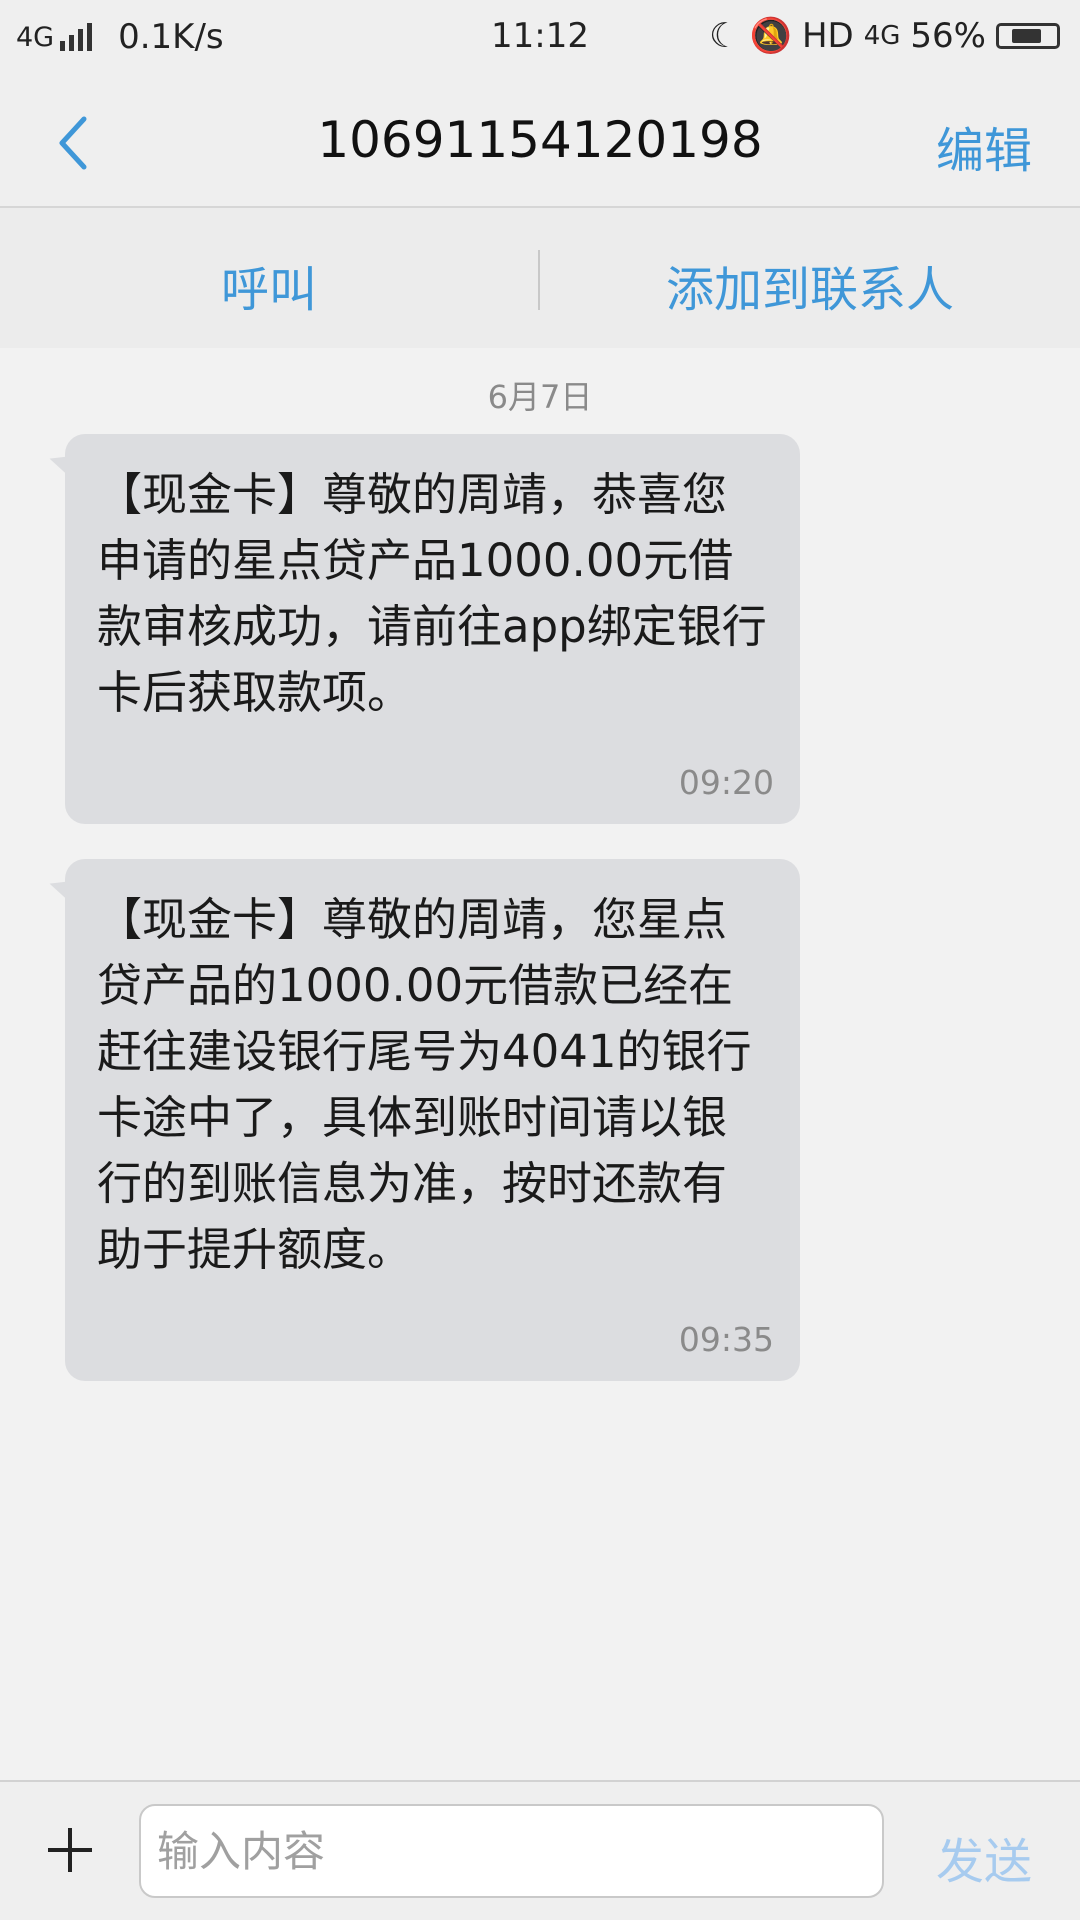 The width and height of the screenshot is (1080, 1920). Describe the element at coordinates (726, 1339) in the screenshot. I see `message-time: 09:35` at that location.